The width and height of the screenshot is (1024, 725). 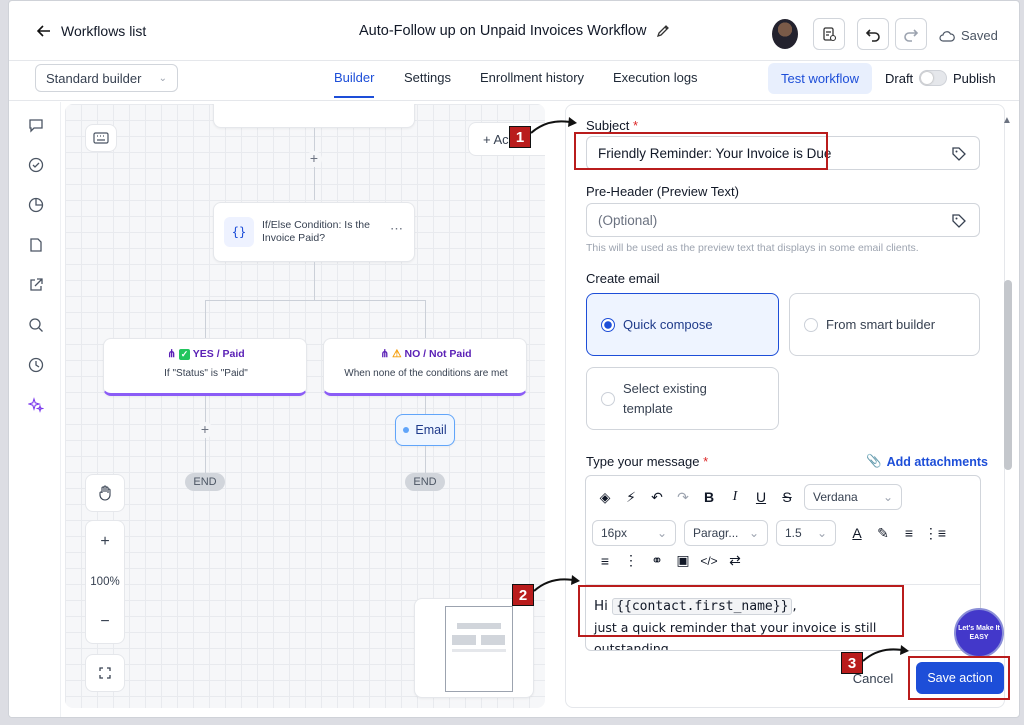 What do you see at coordinates (857, 533) in the screenshot?
I see `text-color-icon: A` at bounding box center [857, 533].